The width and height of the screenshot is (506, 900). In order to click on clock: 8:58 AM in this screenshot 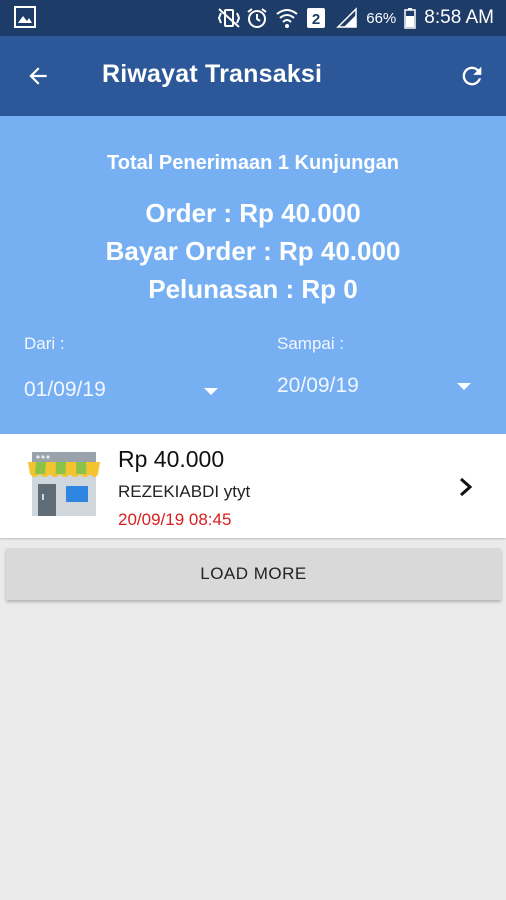, I will do `click(459, 17)`.